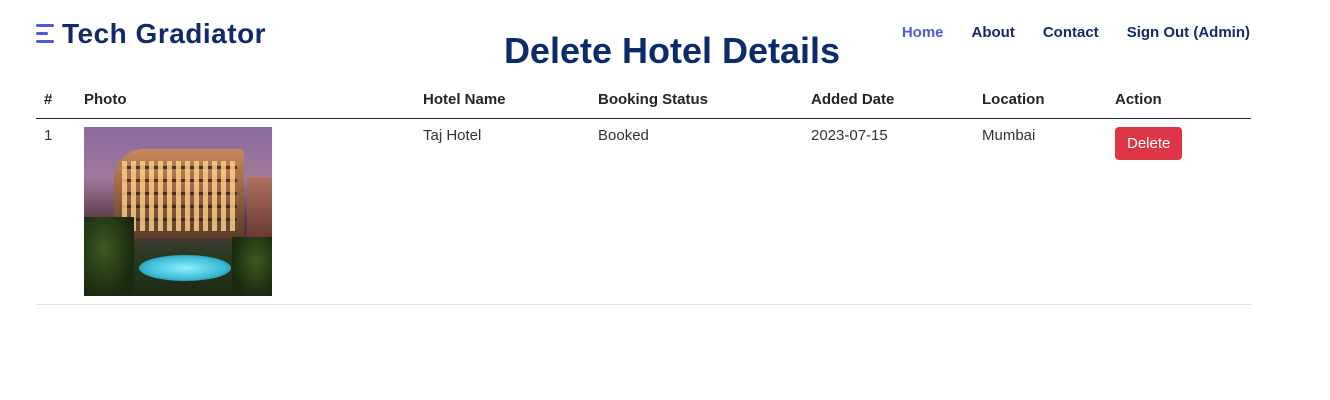 The height and width of the screenshot is (400, 1330). Describe the element at coordinates (56, 211) in the screenshot. I see `row-number: 1` at that location.